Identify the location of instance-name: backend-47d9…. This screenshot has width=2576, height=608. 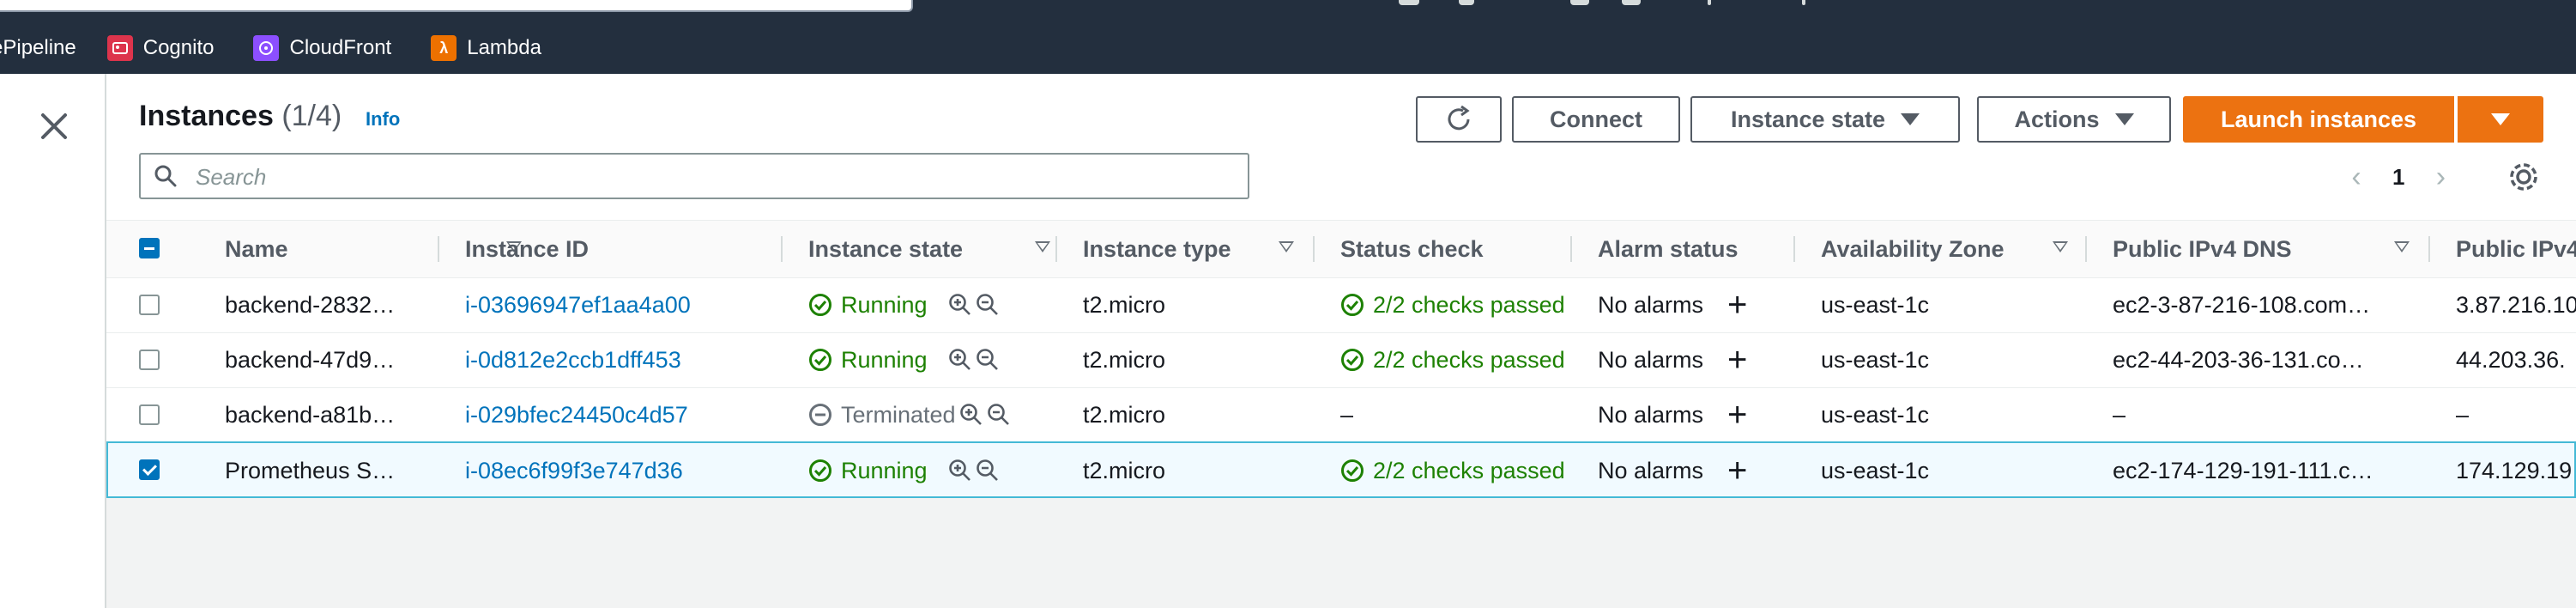
(310, 359).